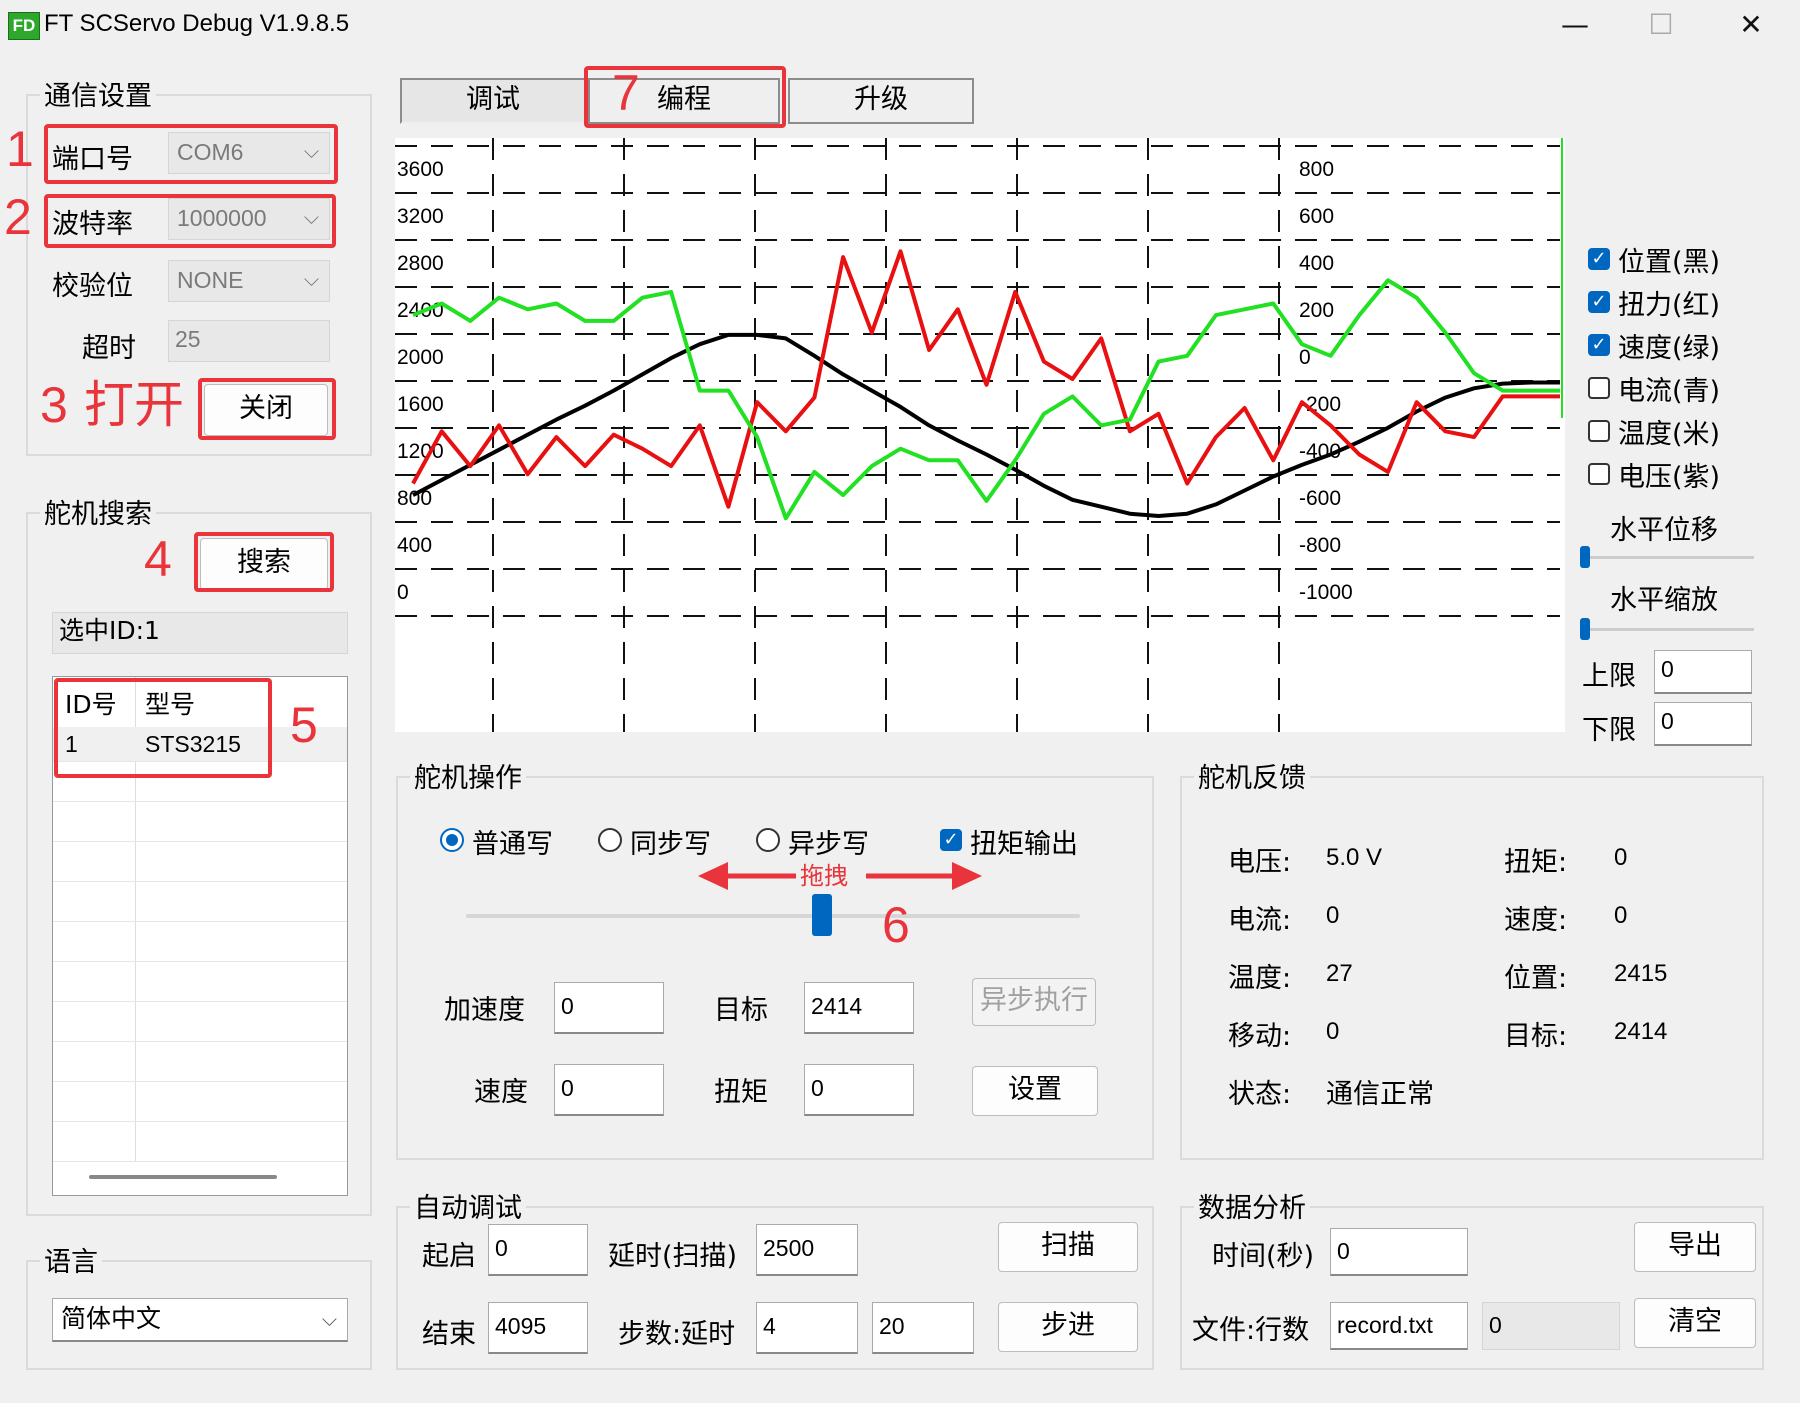 This screenshot has width=1800, height=1403. What do you see at coordinates (1668, 557) in the screenshot?
I see `h-shift-track` at bounding box center [1668, 557].